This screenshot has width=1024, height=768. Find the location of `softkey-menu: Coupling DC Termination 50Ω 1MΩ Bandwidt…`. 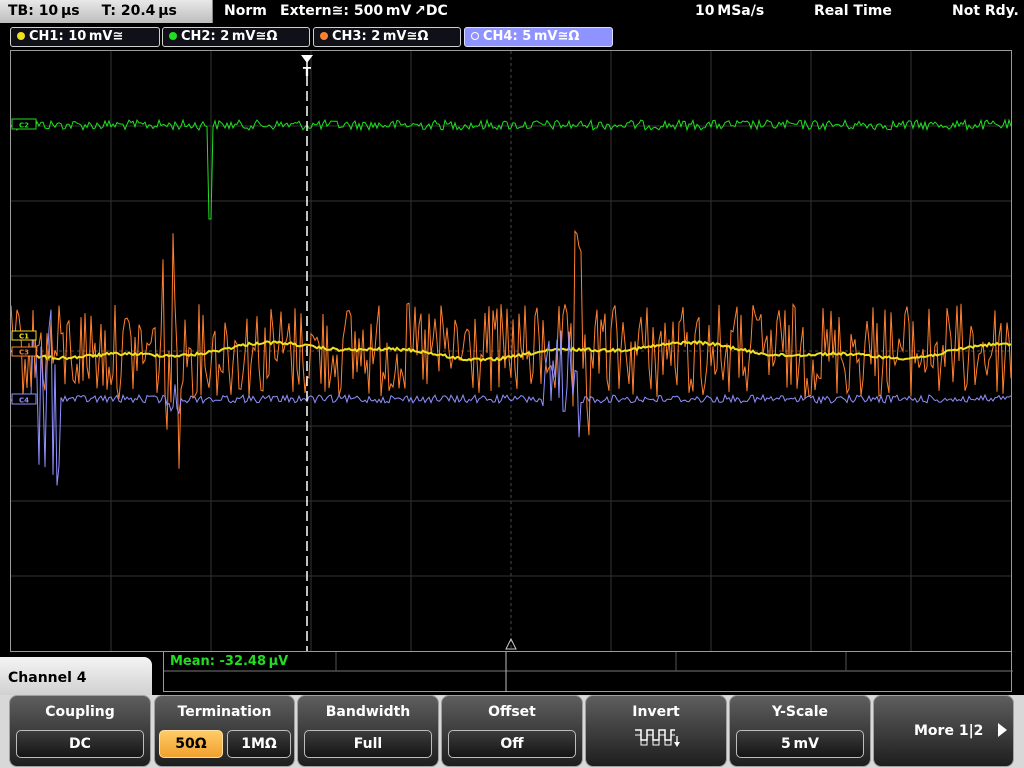

softkey-menu: Coupling DC Termination 50Ω 1MΩ Bandwidt… is located at coordinates (512, 731).